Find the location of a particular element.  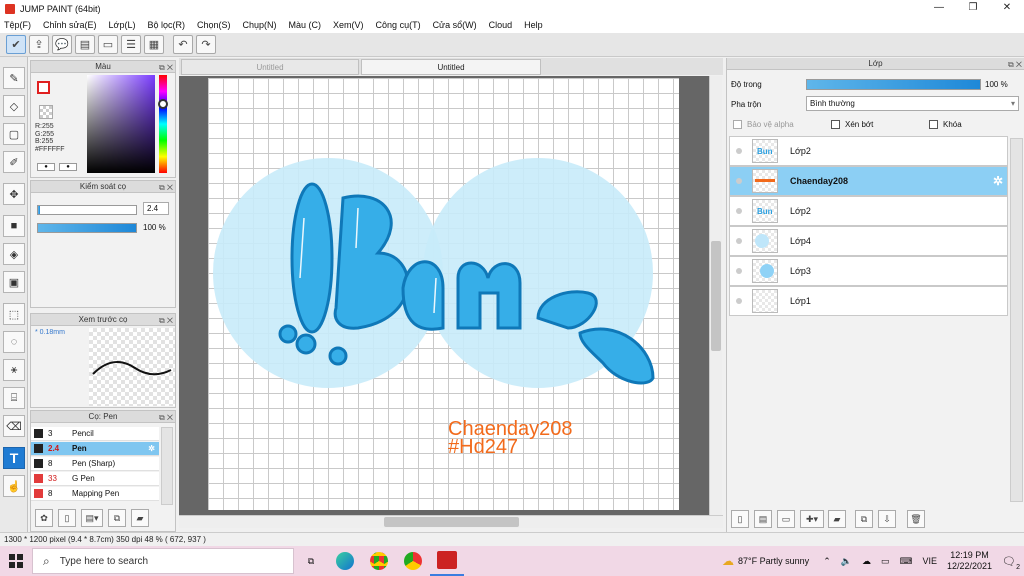

task-view-icon: ⧉ is located at coordinates (311, 561).